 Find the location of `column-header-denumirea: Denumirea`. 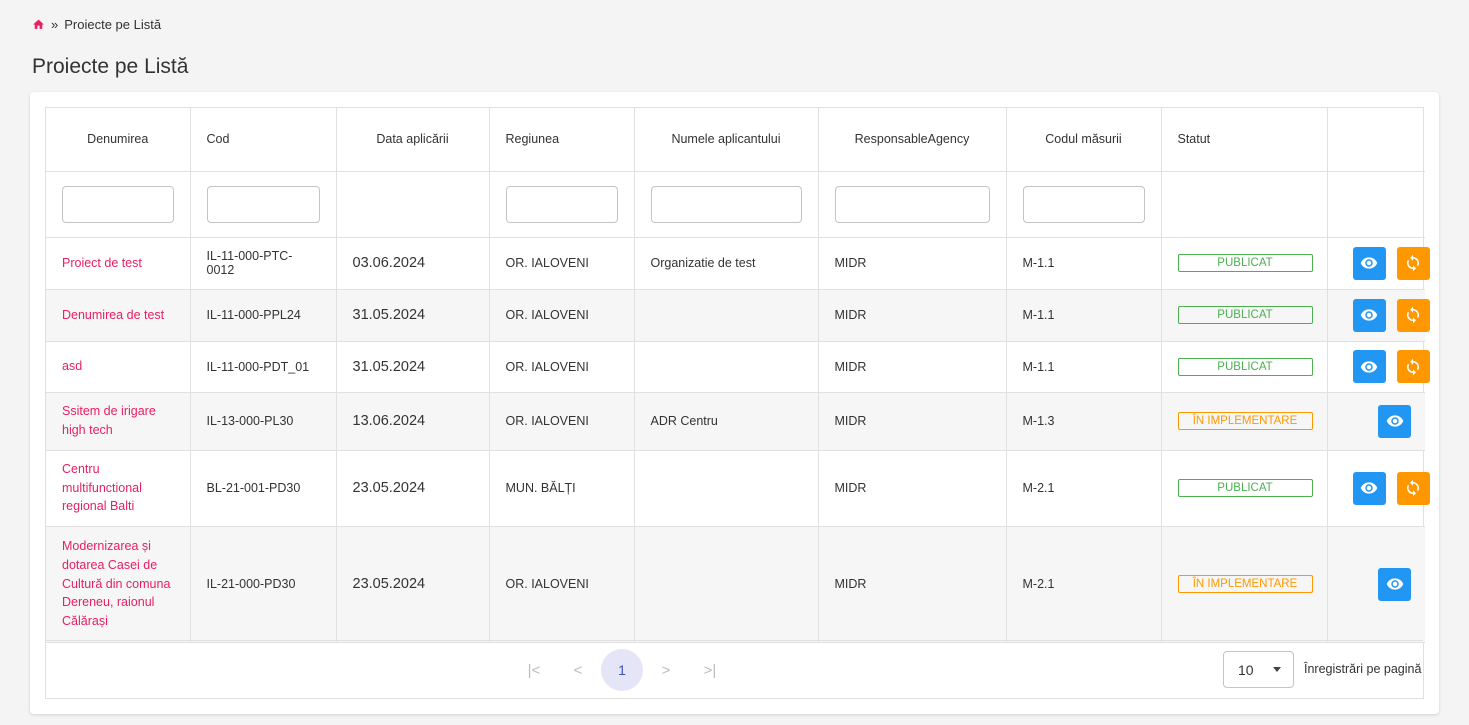

column-header-denumirea: Denumirea is located at coordinates (118, 140).